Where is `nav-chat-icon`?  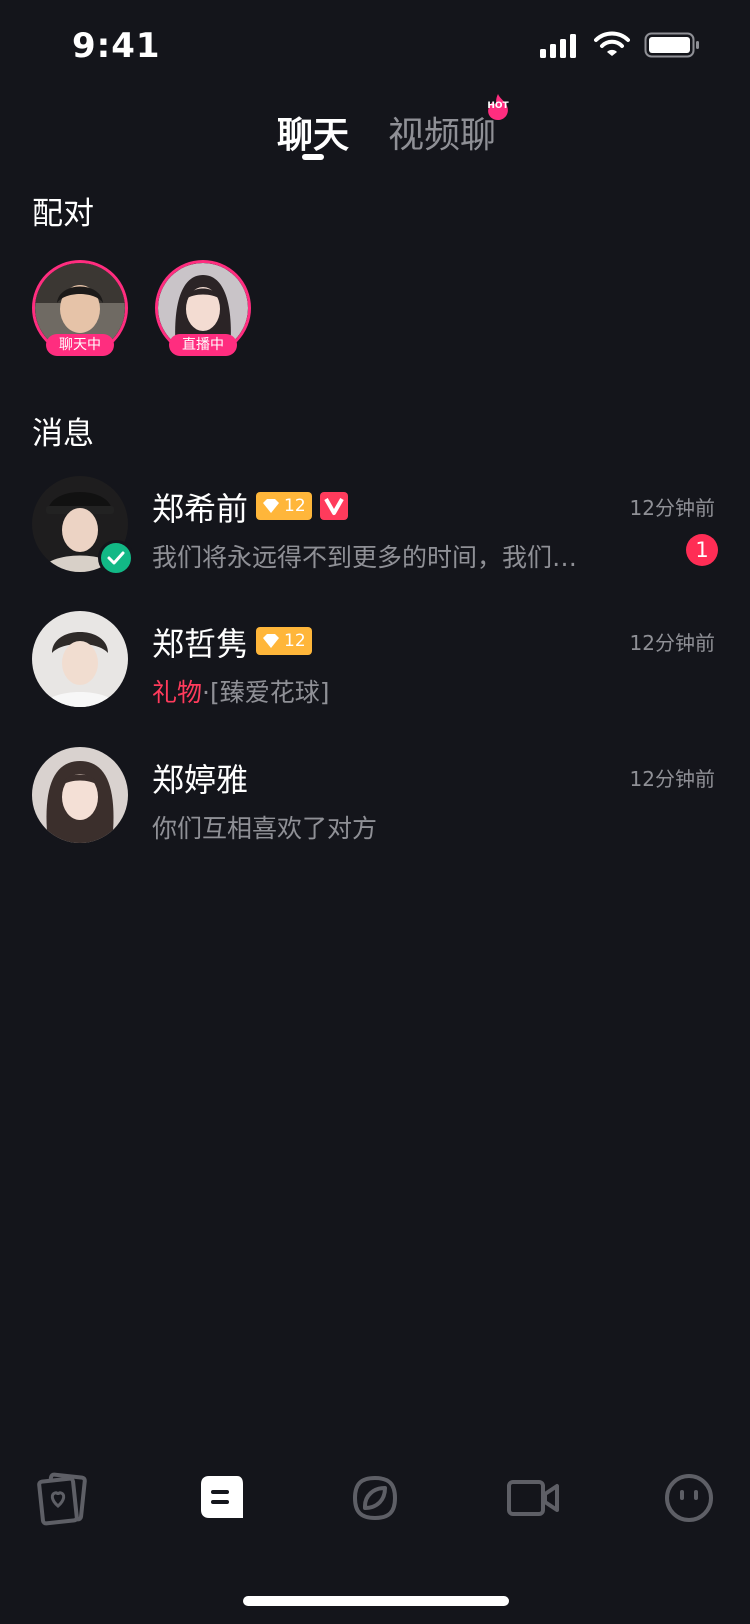 nav-chat-icon is located at coordinates (223, 1498).